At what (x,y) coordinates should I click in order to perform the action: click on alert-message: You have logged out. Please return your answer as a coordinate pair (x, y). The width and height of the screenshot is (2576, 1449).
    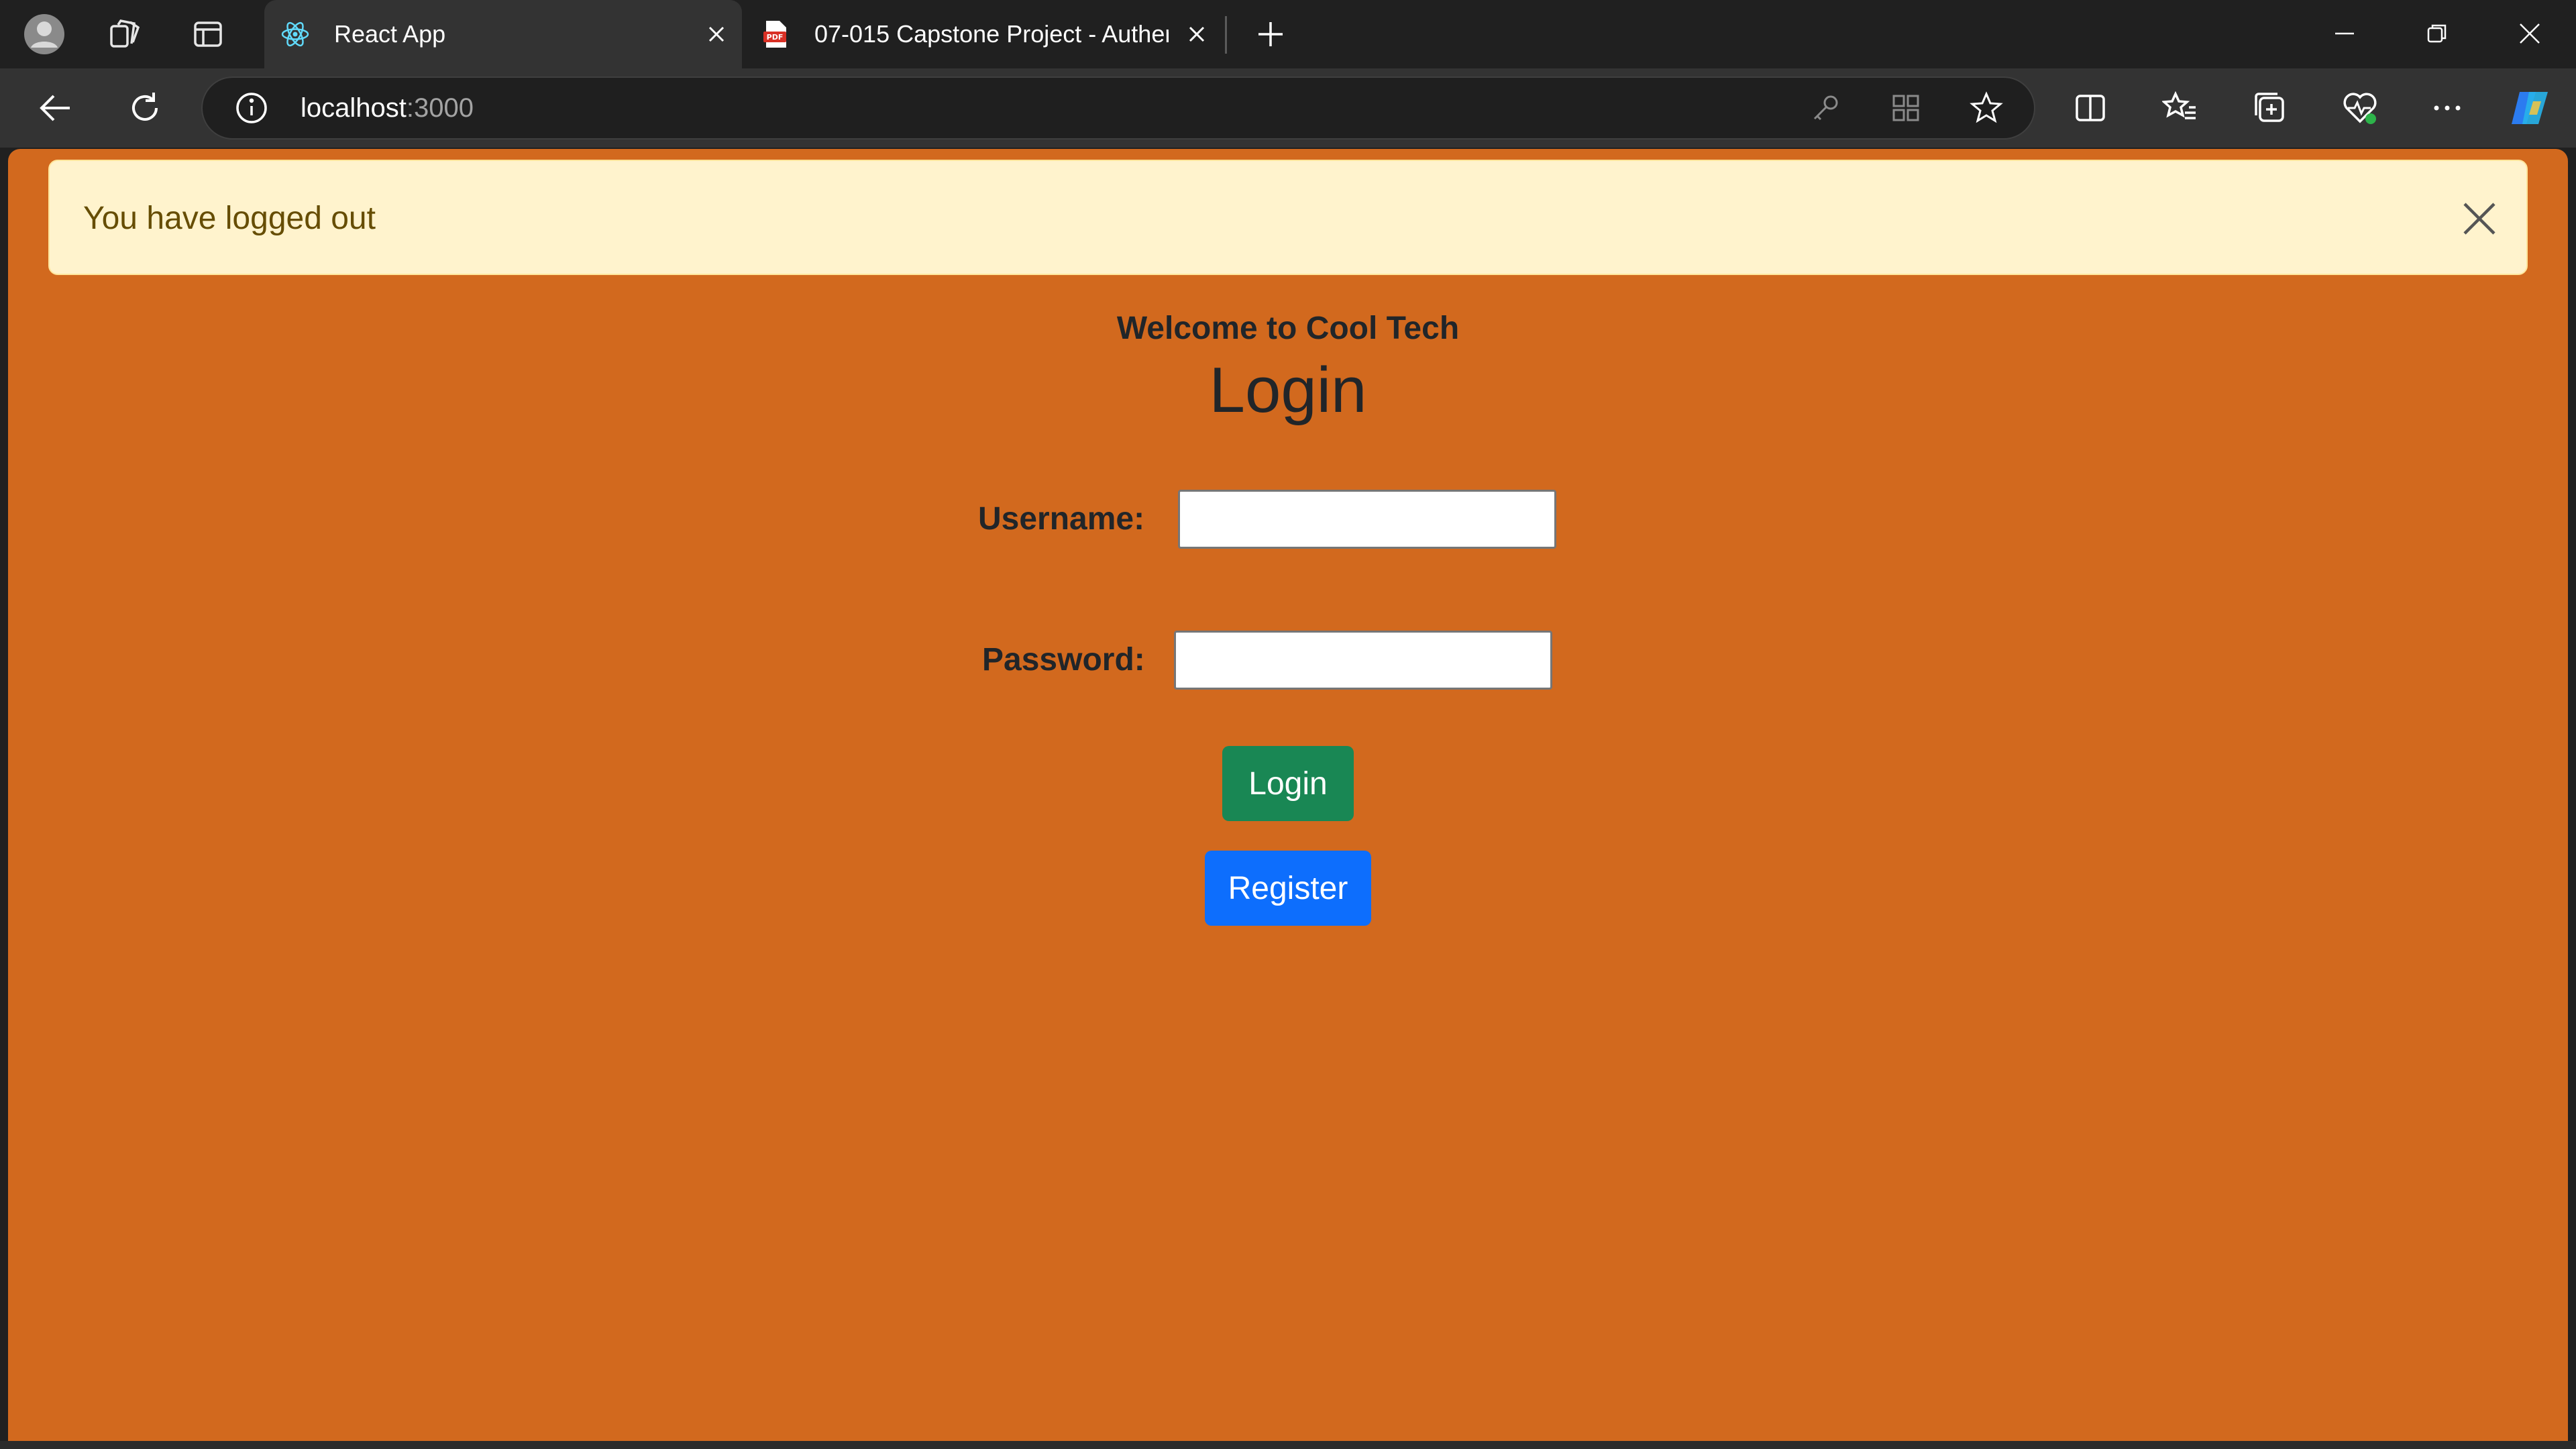
    Looking at the image, I should click on (229, 218).